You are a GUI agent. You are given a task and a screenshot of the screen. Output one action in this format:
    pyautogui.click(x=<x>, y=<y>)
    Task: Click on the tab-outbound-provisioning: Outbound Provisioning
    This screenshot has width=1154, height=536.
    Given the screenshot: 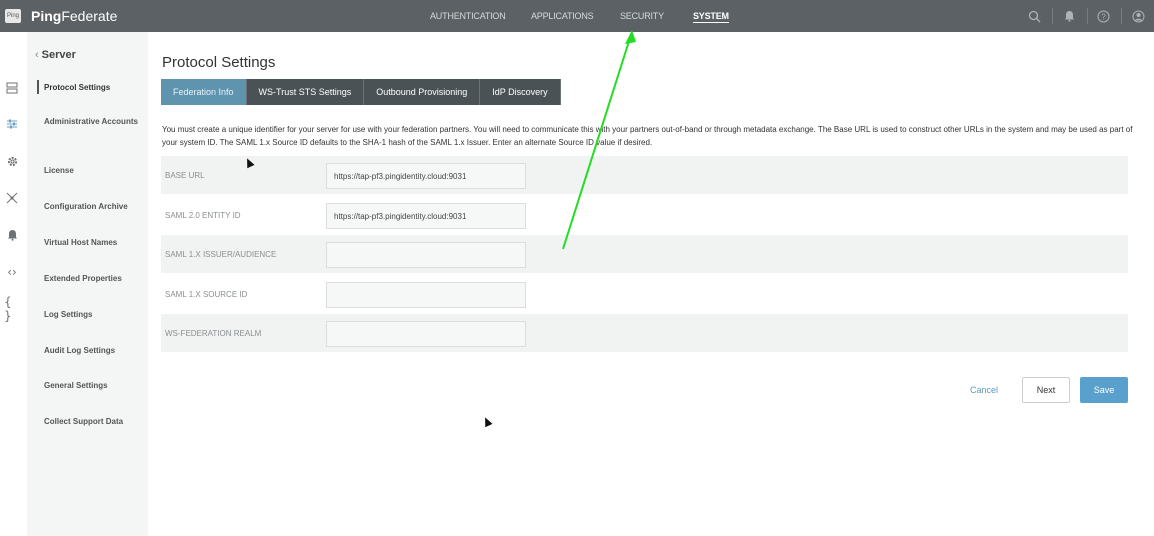 What is the action you would take?
    pyautogui.click(x=422, y=92)
    